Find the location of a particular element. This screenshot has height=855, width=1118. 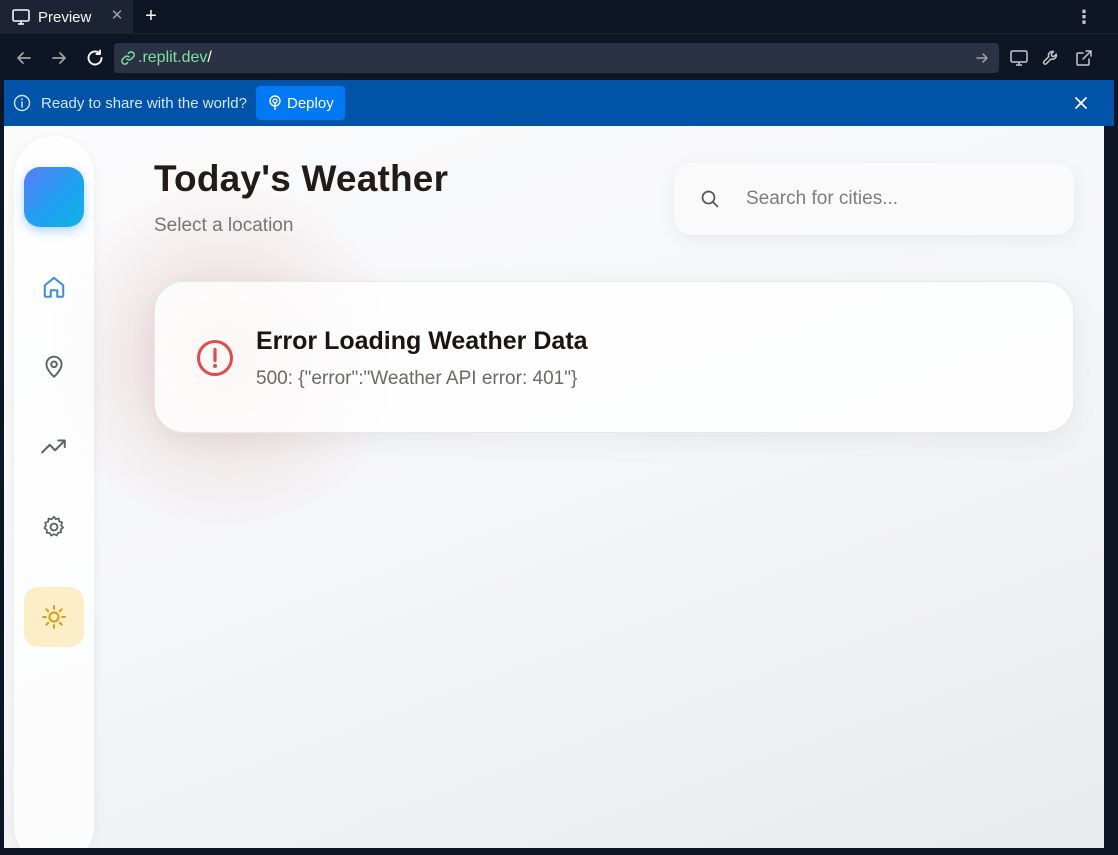

open-new-window-button is located at coordinates (1084, 58).